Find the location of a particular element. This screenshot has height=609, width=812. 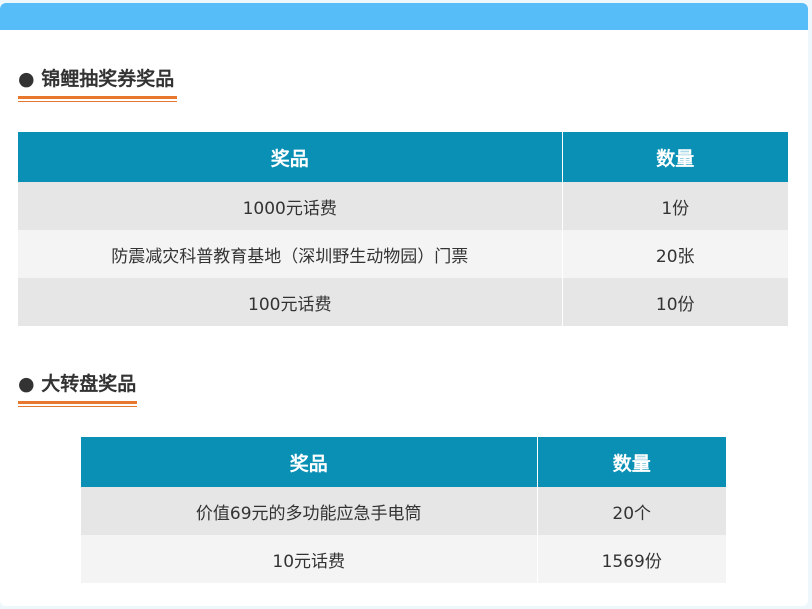

quantity-cell: 10份 is located at coordinates (675, 302).